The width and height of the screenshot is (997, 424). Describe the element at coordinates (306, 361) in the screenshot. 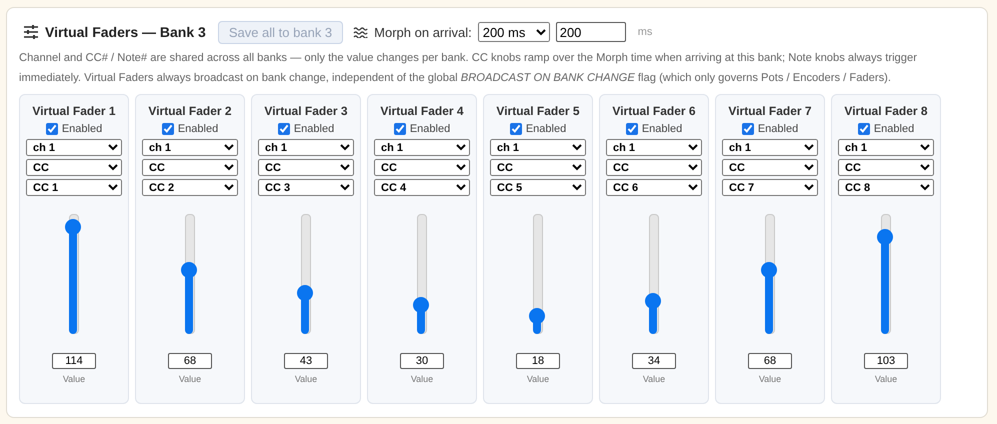

I see `value-input: 43` at that location.